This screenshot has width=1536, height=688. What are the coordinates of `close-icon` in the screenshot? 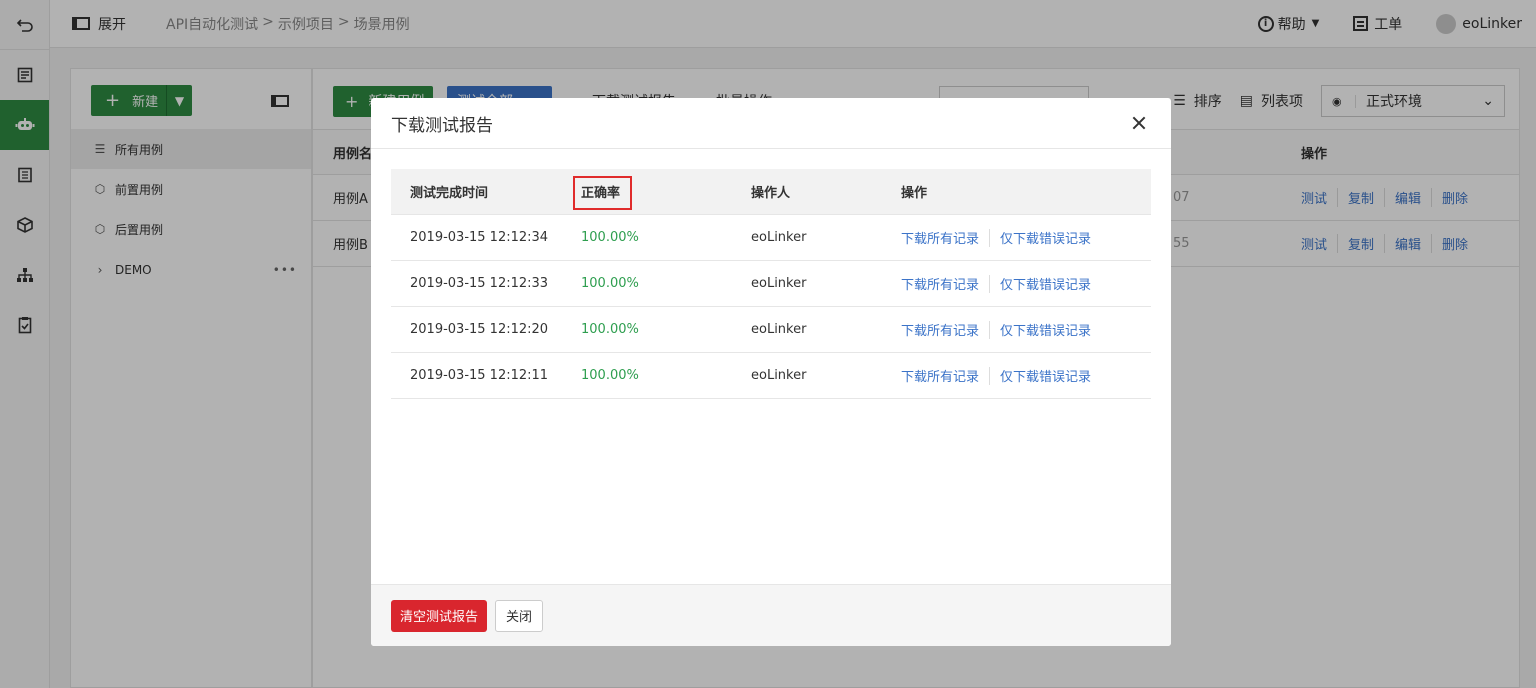 It's located at (1139, 123).